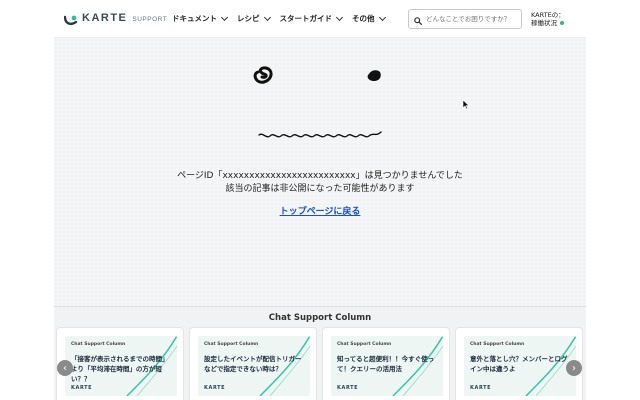  I want to click on nav-label: ドキュメント, so click(194, 18).